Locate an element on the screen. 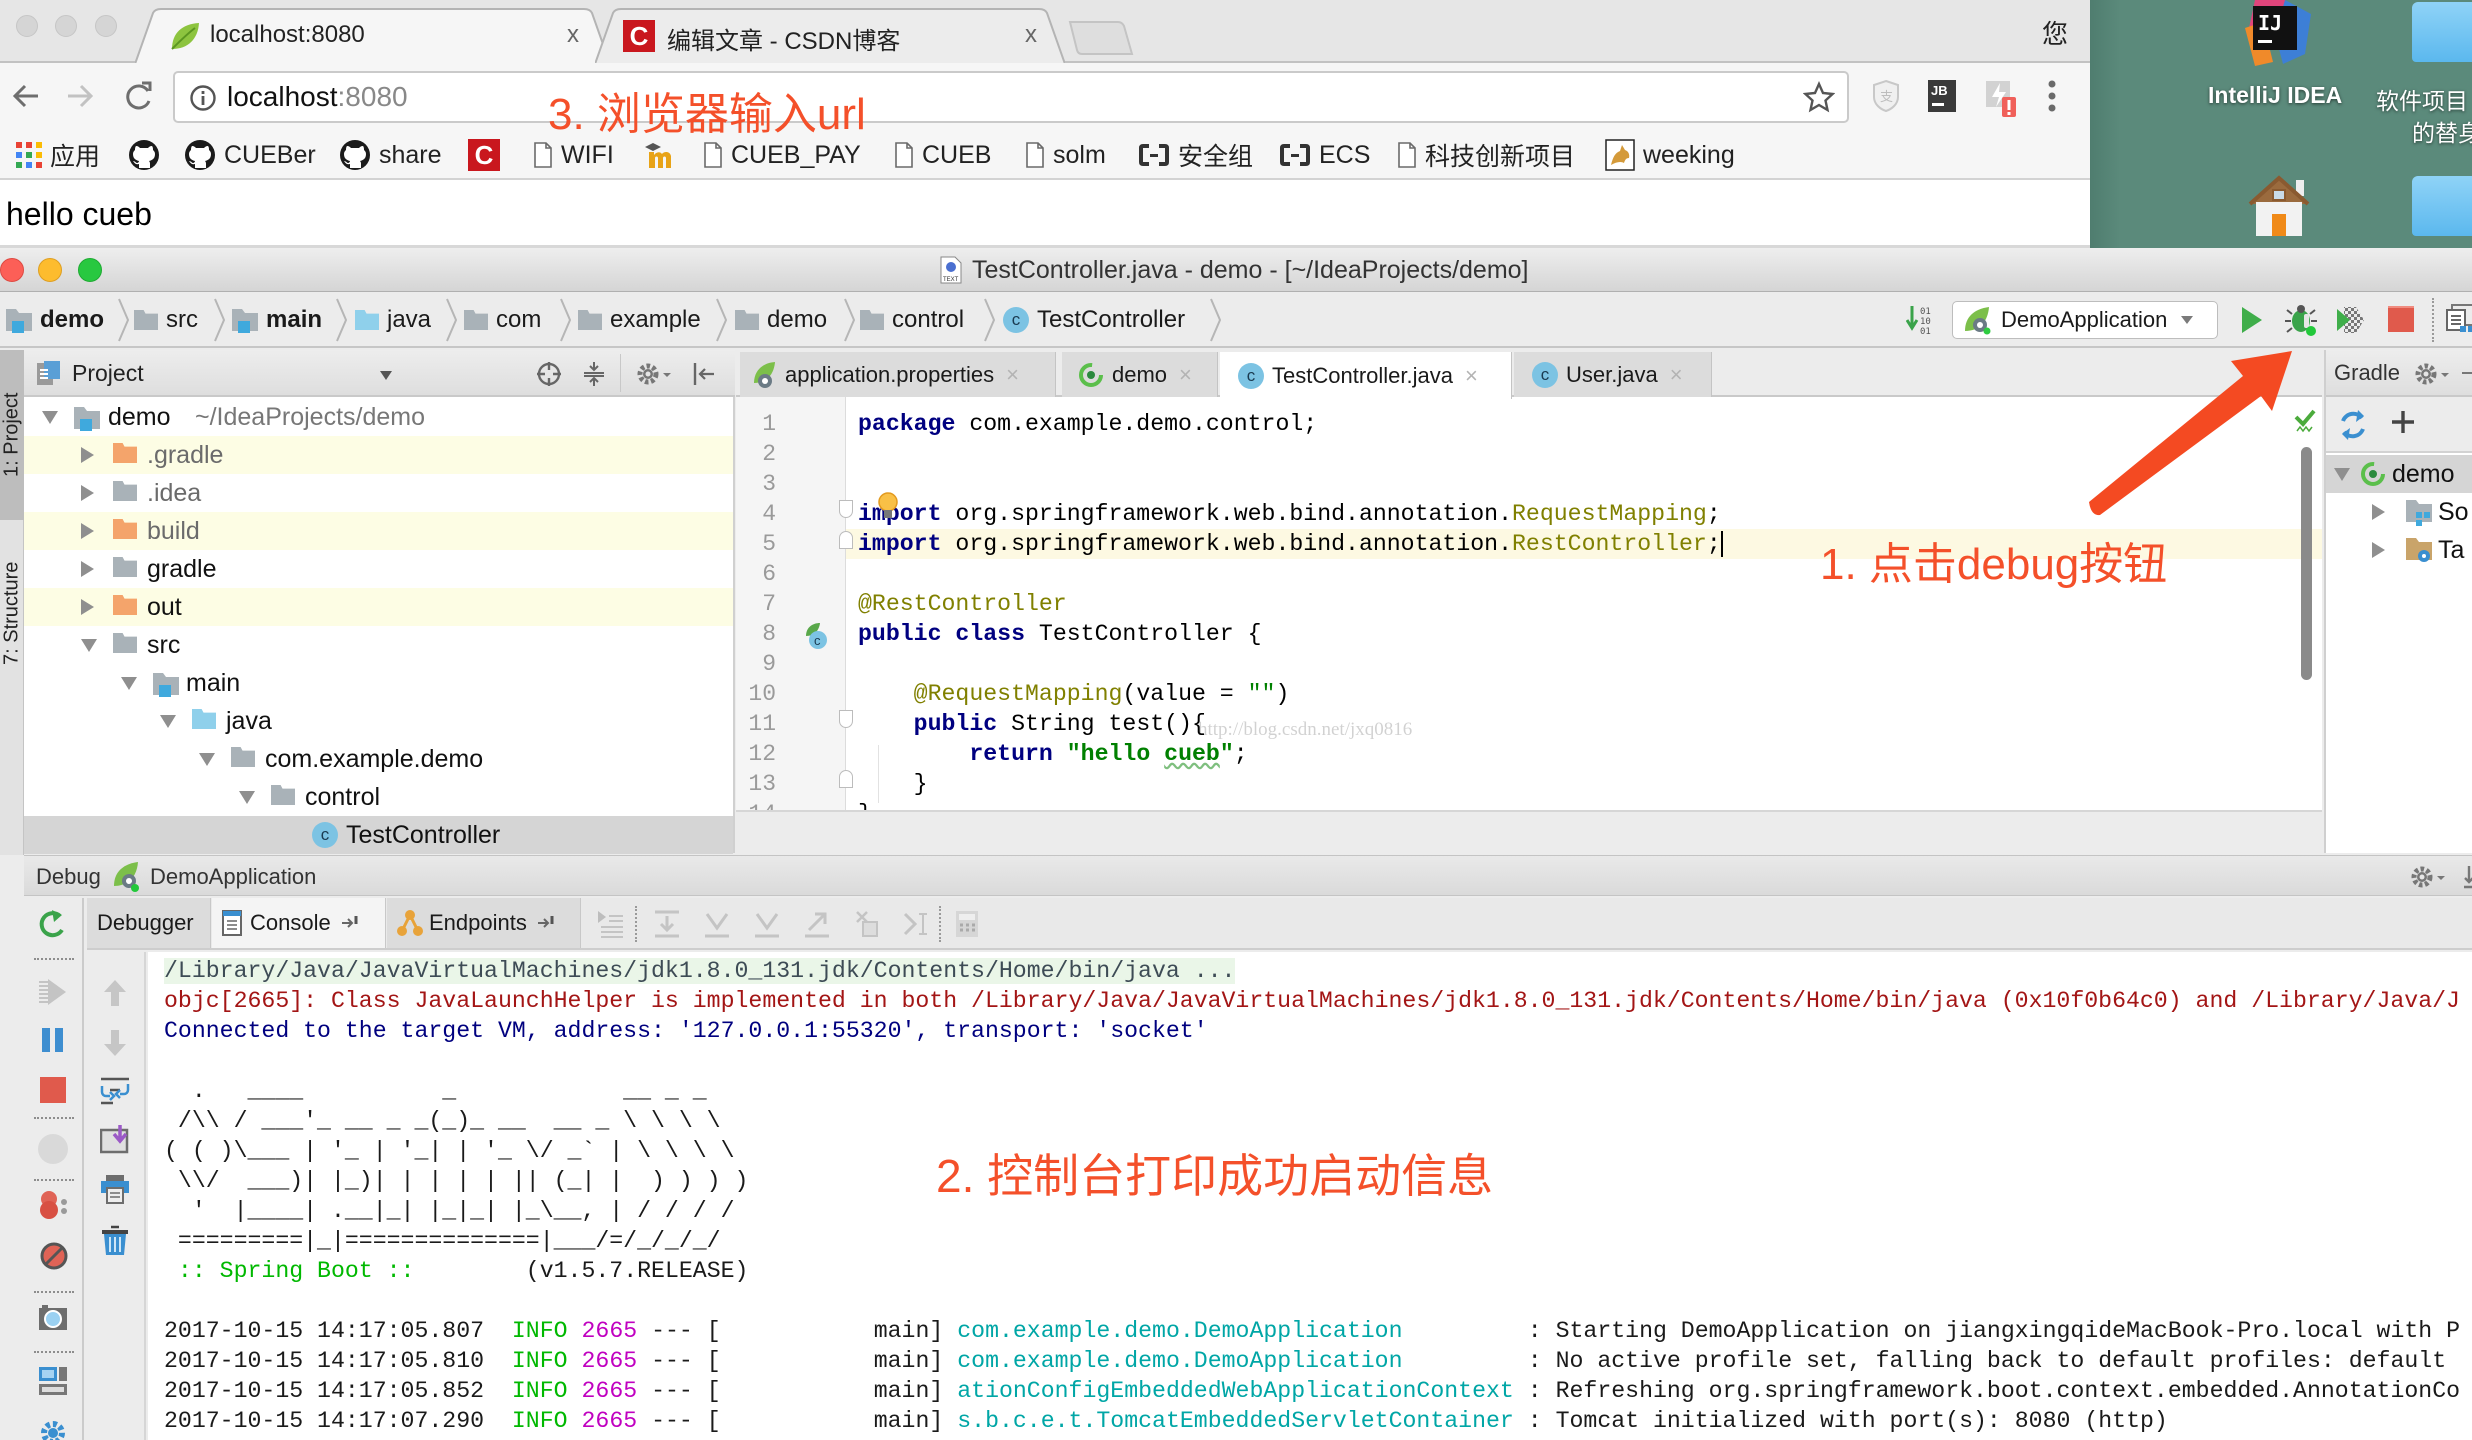 The height and width of the screenshot is (1440, 2472). stop-icon is located at coordinates (53, 1090).